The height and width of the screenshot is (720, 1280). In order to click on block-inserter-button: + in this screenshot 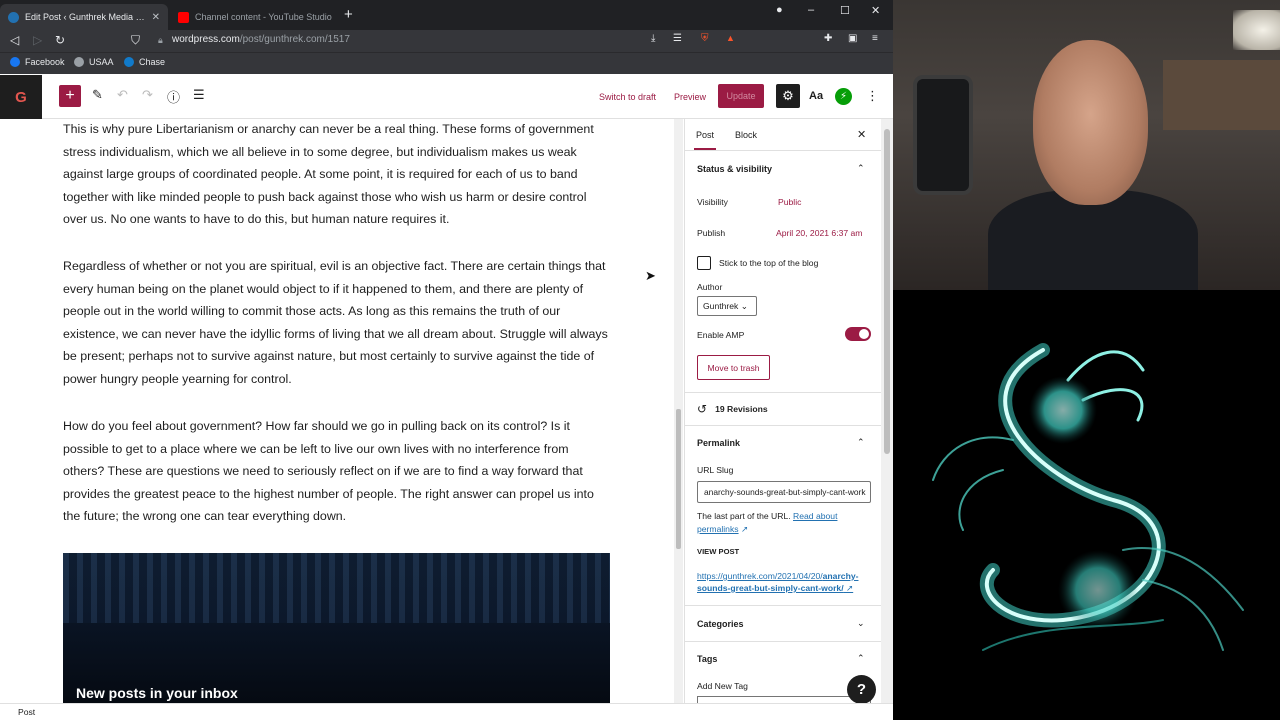, I will do `click(70, 96)`.